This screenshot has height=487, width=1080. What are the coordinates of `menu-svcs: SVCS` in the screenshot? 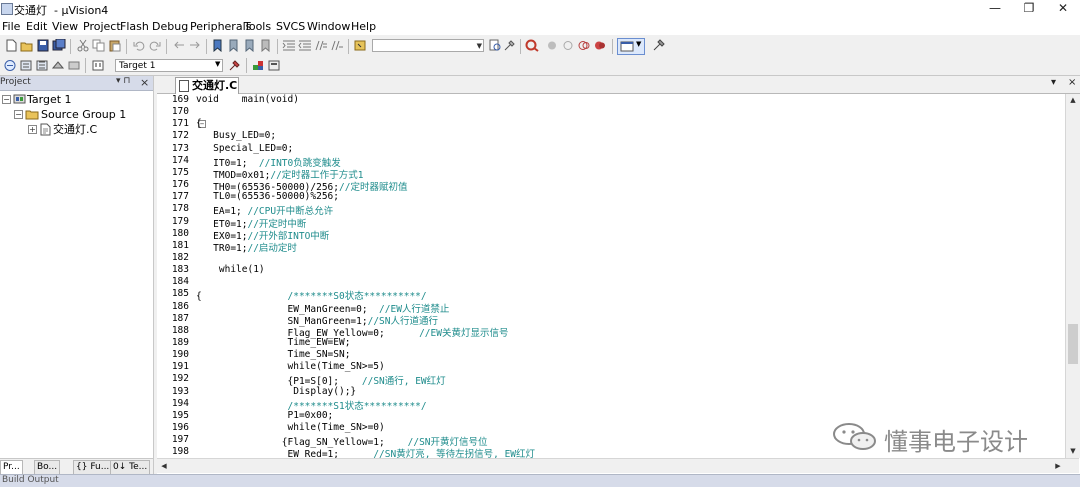 It's located at (290, 26).